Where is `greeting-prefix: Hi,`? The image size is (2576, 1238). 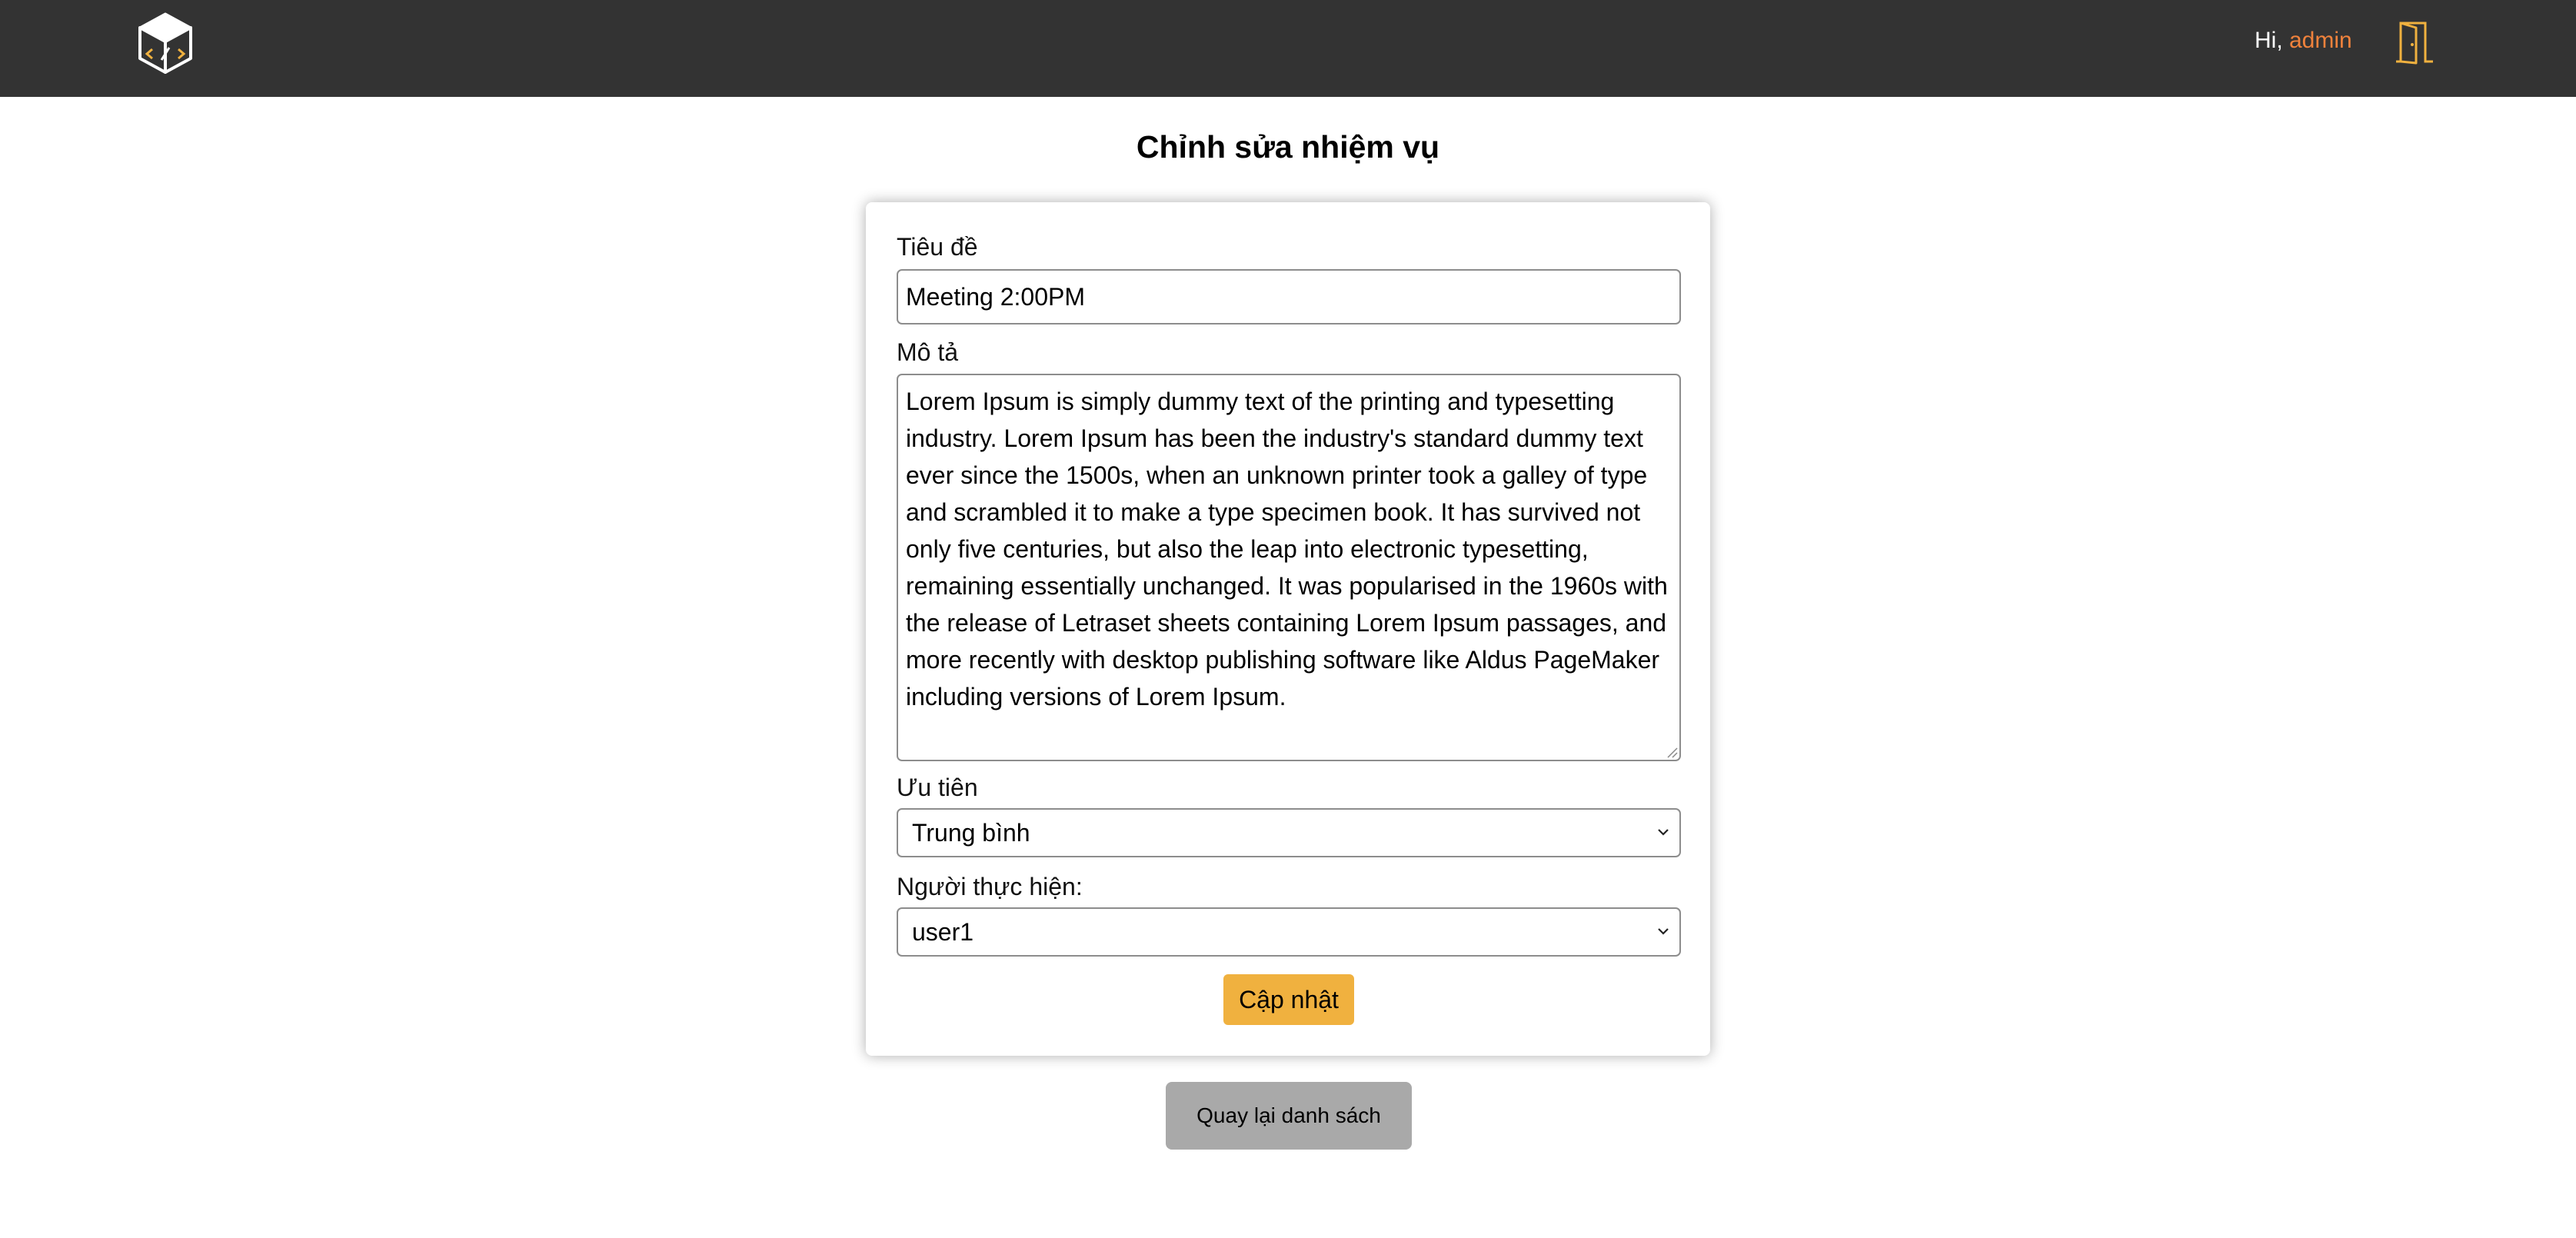 greeting-prefix: Hi, is located at coordinates (2272, 40).